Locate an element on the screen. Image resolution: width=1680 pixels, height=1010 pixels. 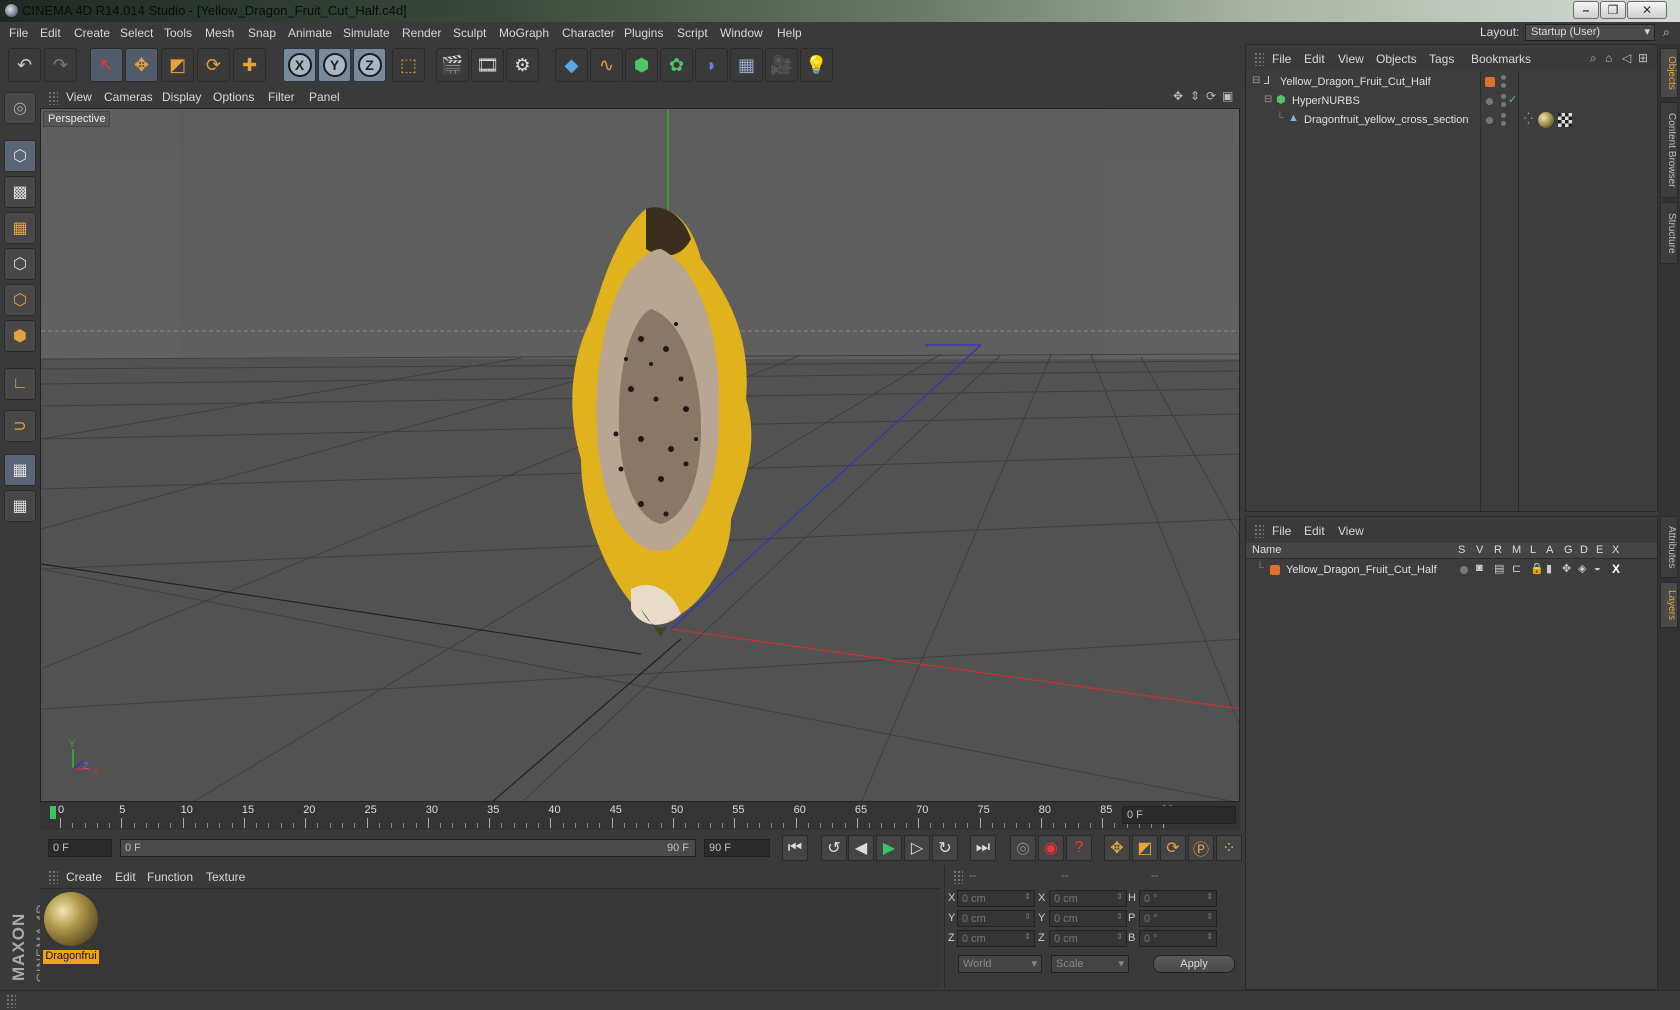
record-keys-button: ◎ is located at coordinates (1023, 848).